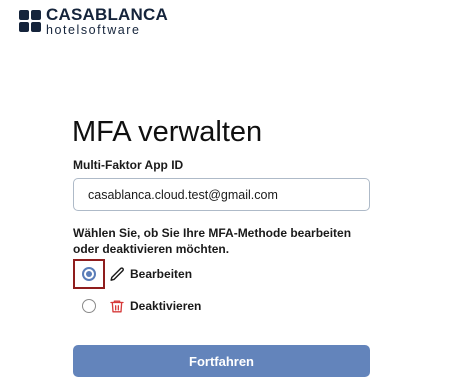 Image resolution: width=450 pixels, height=389 pixels. I want to click on edit-radio, so click(89, 274).